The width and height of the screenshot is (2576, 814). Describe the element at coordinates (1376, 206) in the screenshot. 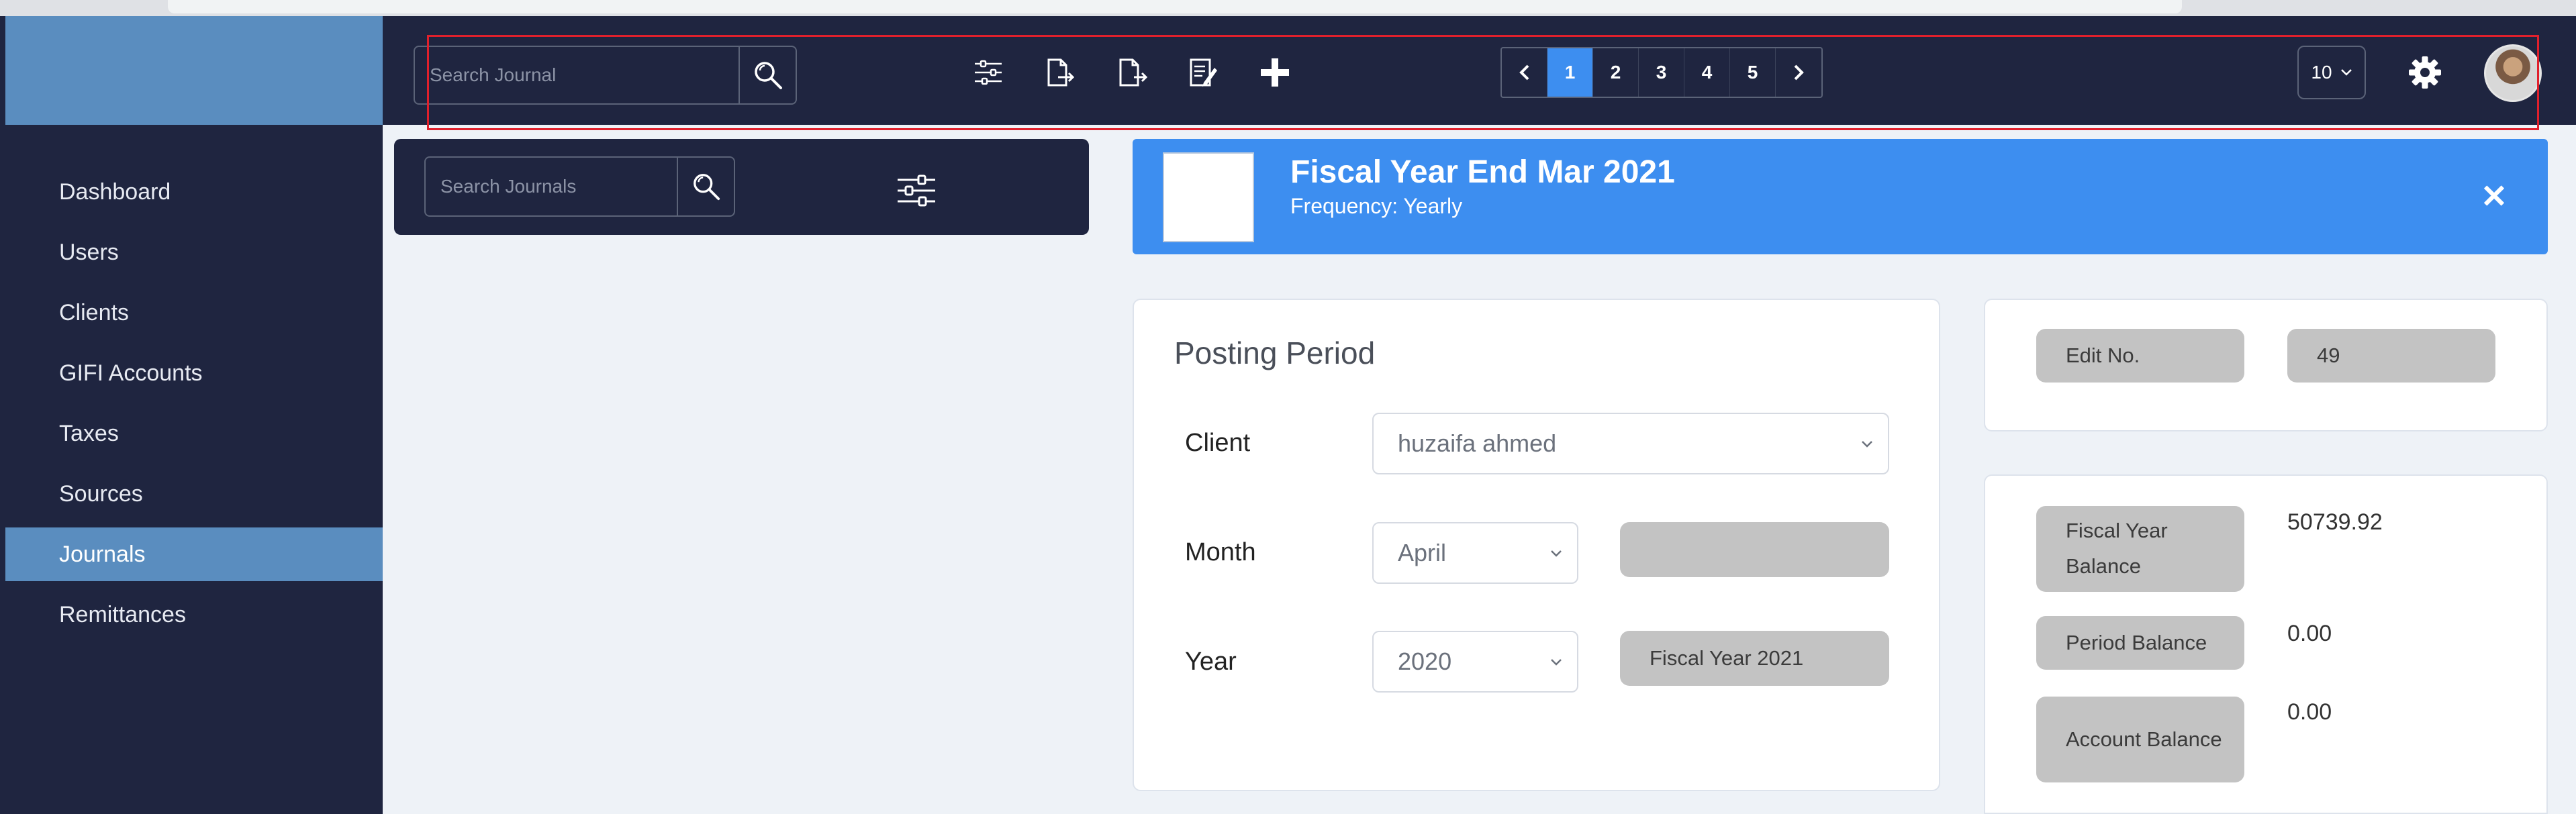

I see `journal-frequency: Frequency: Yearly` at that location.